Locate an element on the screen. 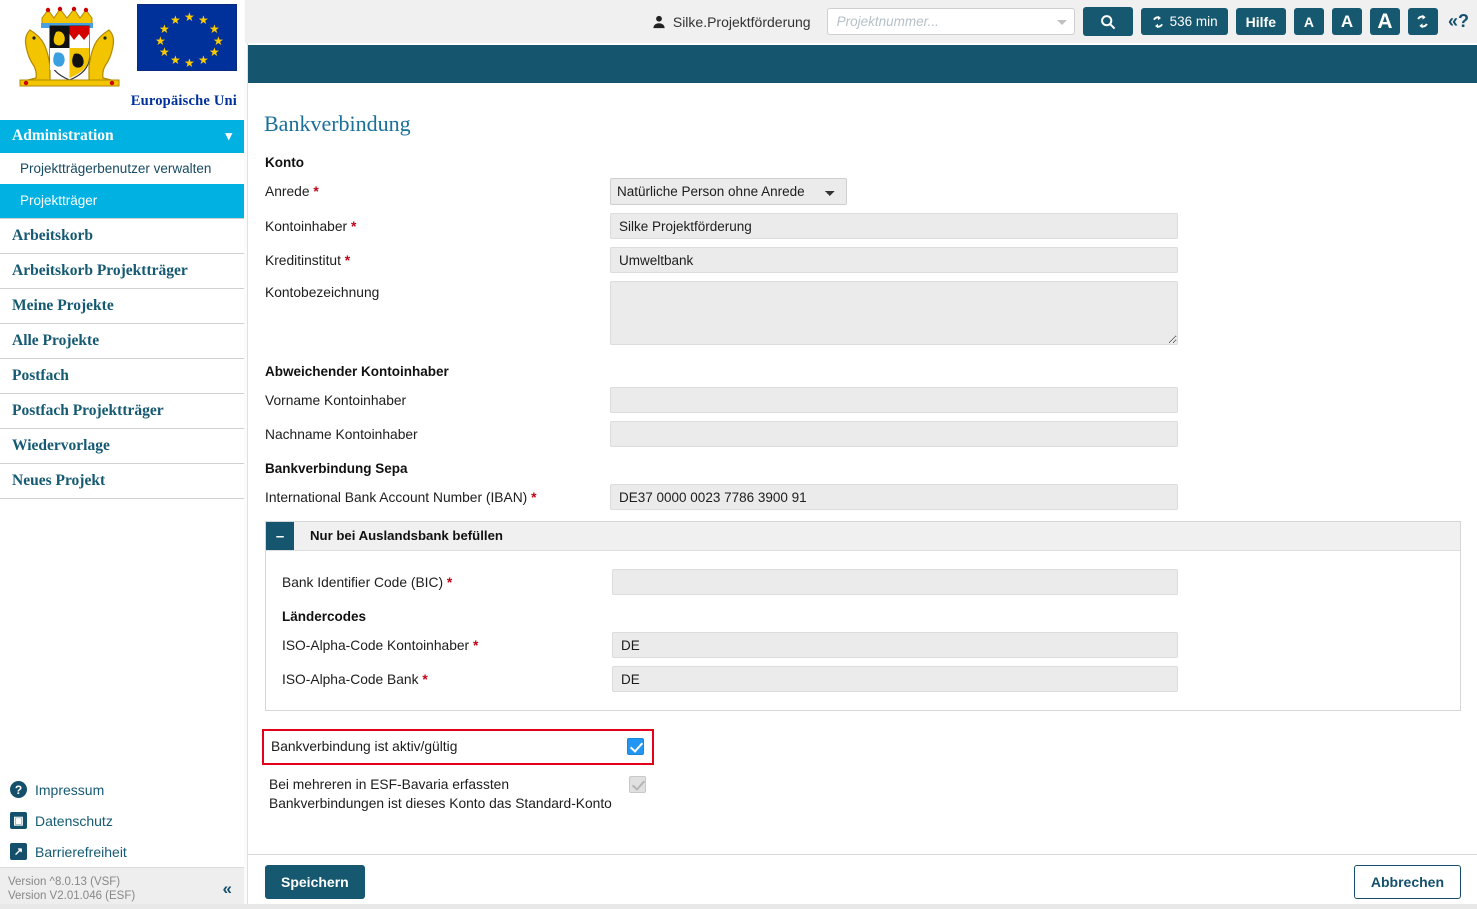  label-vorname-kontoinhaber: Vorname Kontoinhaber is located at coordinates (437, 400).